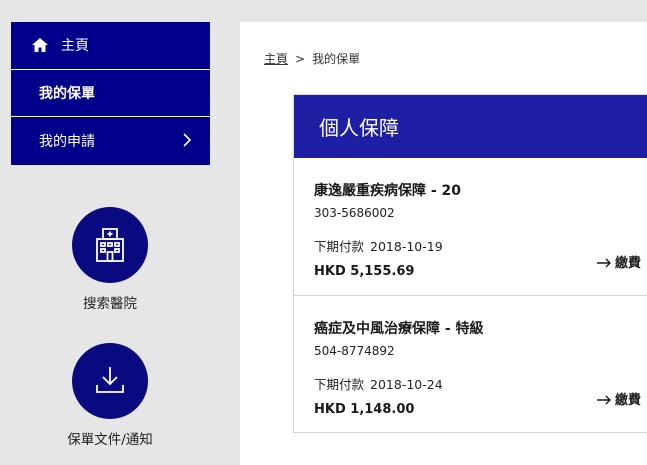 The image size is (647, 465). I want to click on quick-link-label: 保單文件/通知, so click(110, 440).